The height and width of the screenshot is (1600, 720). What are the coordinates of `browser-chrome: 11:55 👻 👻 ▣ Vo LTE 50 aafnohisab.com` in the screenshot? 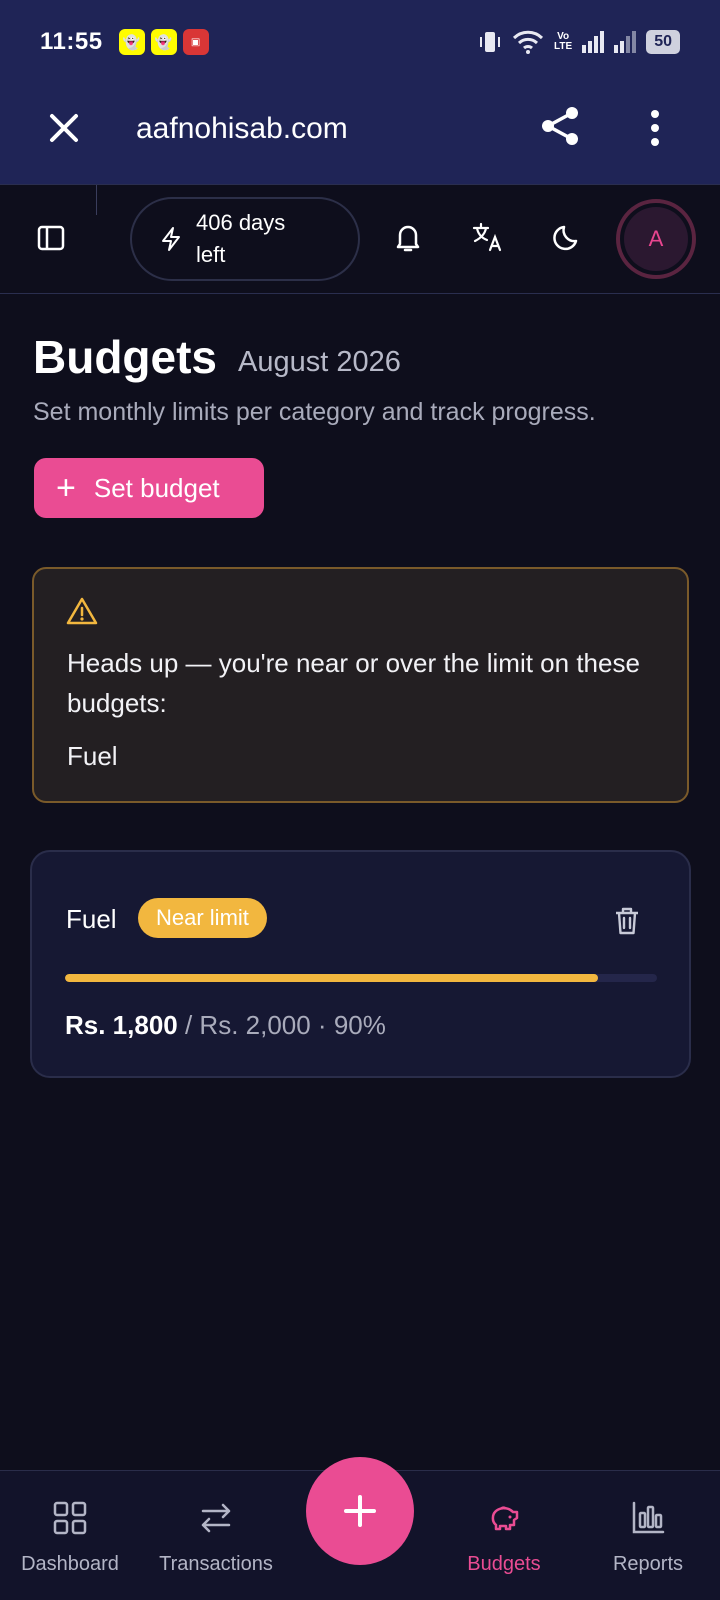 It's located at (360, 92).